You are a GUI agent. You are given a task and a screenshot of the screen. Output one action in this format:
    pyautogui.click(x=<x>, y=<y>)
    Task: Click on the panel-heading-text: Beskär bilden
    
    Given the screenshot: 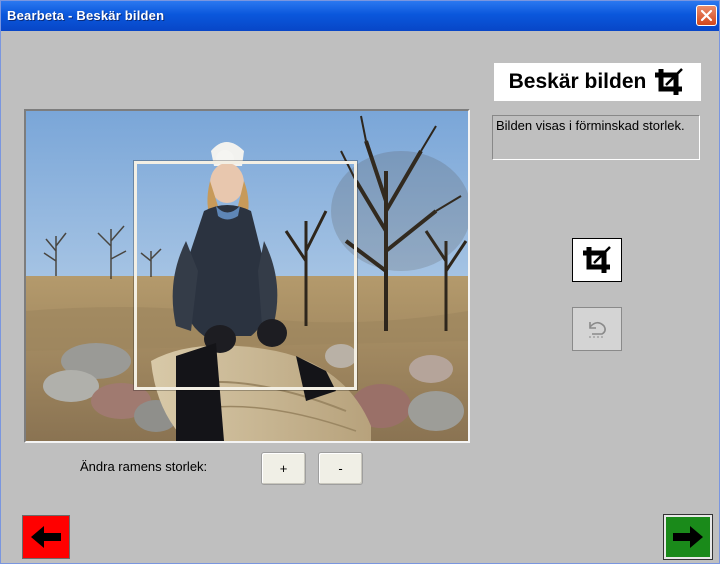 What is the action you would take?
    pyautogui.click(x=577, y=81)
    